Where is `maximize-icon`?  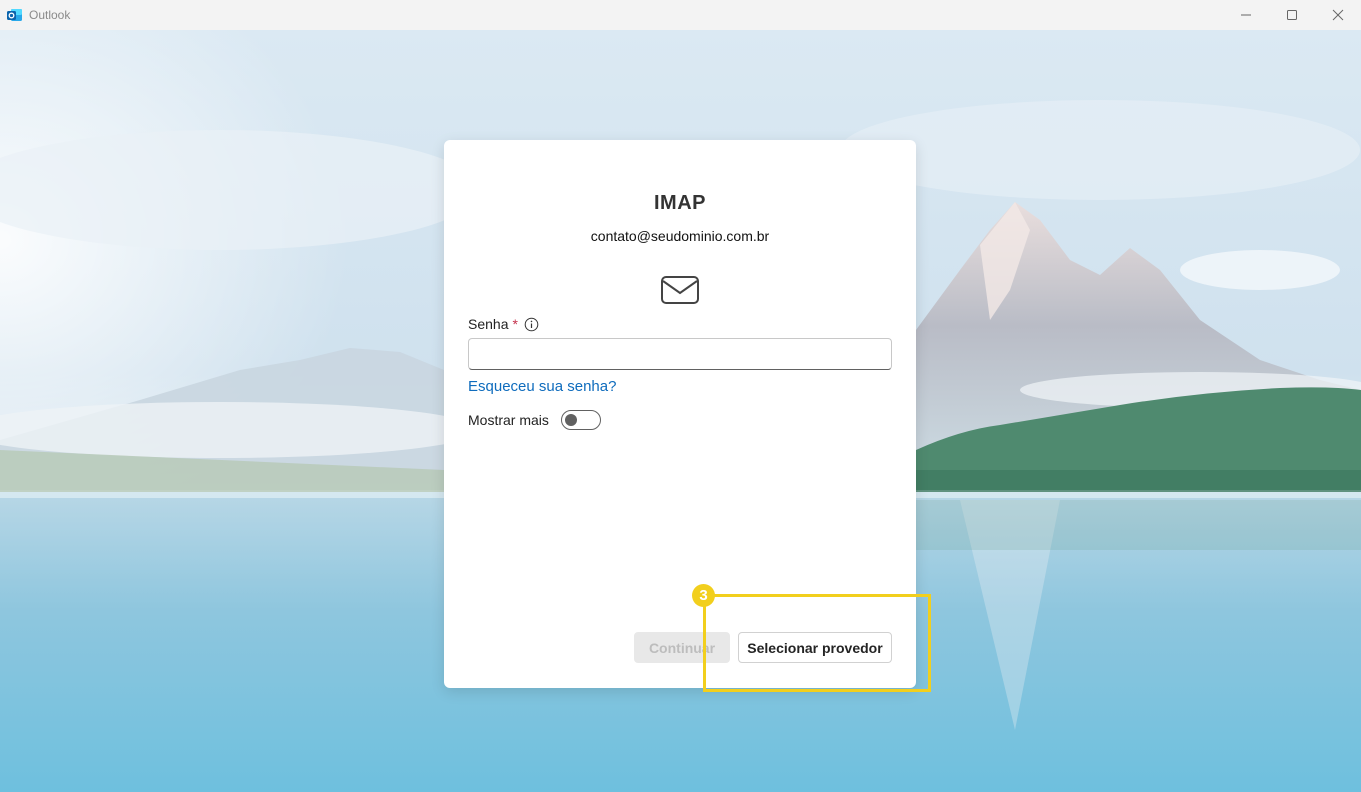 maximize-icon is located at coordinates (1292, 15).